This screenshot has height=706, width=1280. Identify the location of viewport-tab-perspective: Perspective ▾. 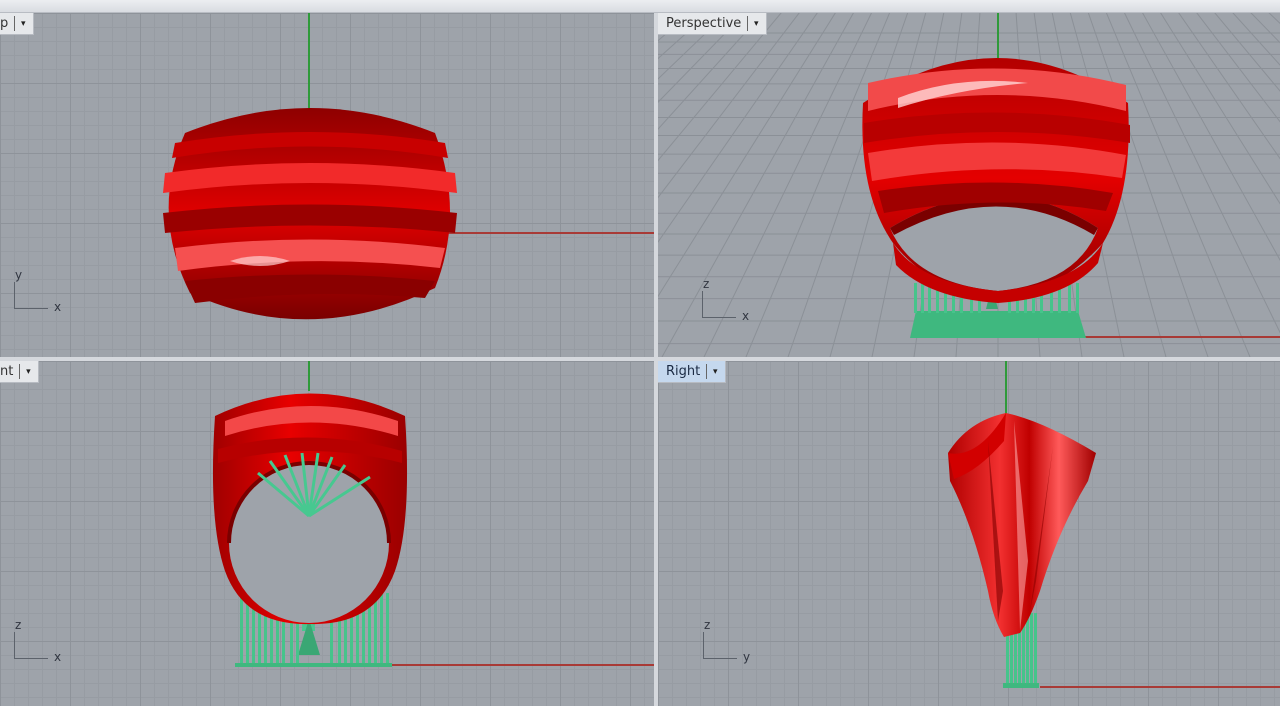
(713, 24).